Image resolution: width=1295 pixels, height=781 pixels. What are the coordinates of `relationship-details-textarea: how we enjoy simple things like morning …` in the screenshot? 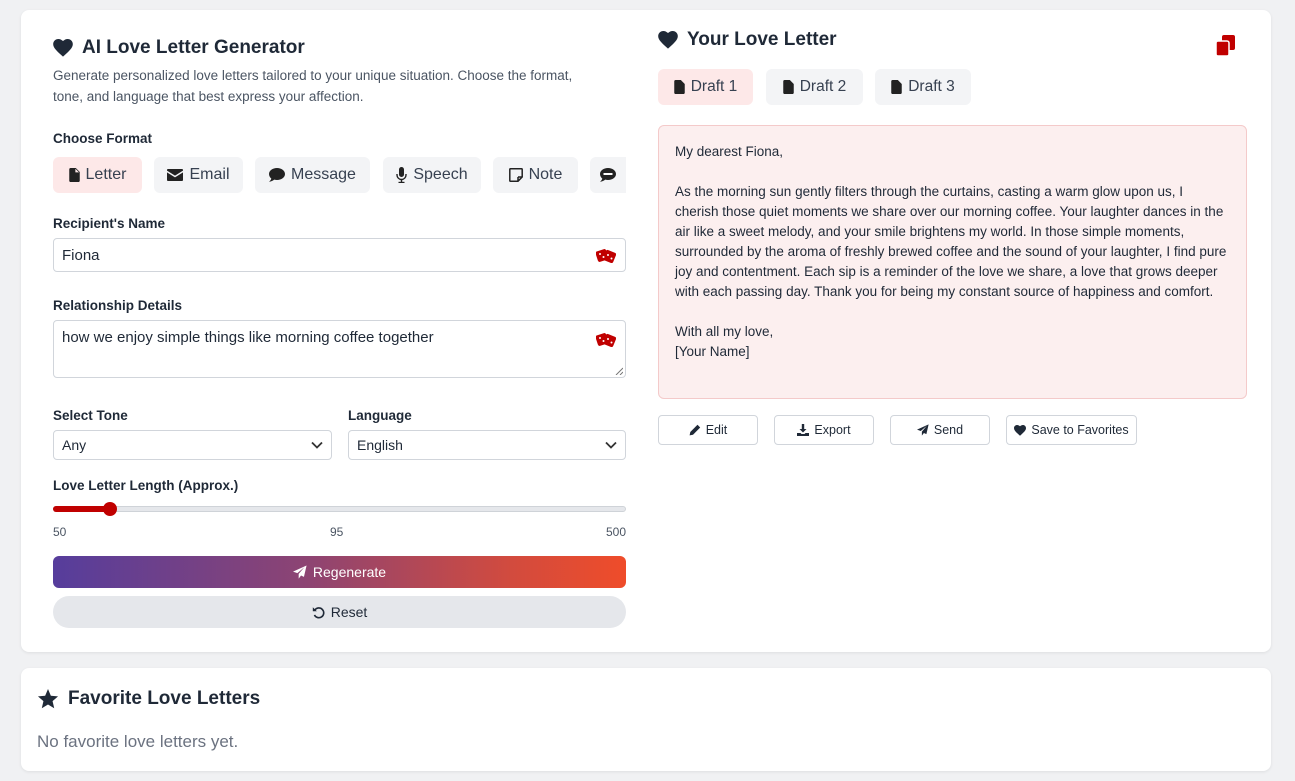 It's located at (339, 349).